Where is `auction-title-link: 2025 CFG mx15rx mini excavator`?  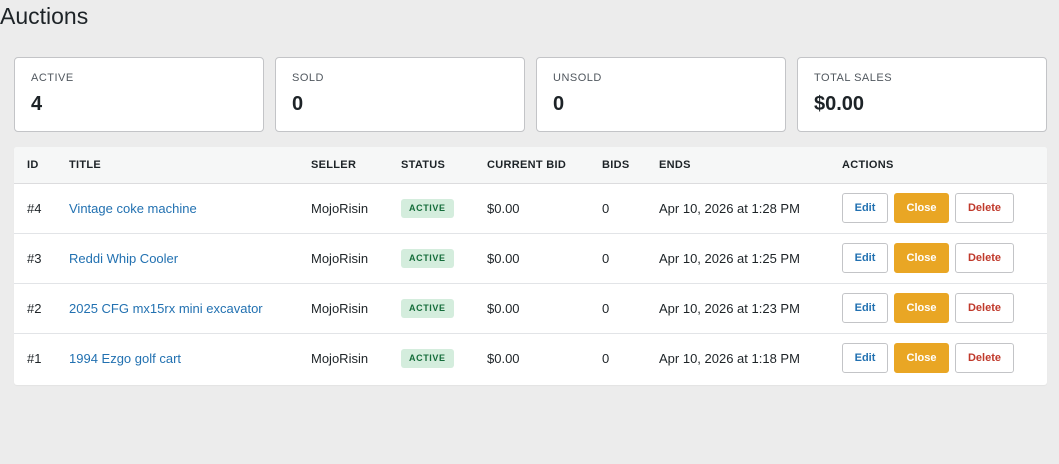 auction-title-link: 2025 CFG mx15rx mini excavator is located at coordinates (166, 308).